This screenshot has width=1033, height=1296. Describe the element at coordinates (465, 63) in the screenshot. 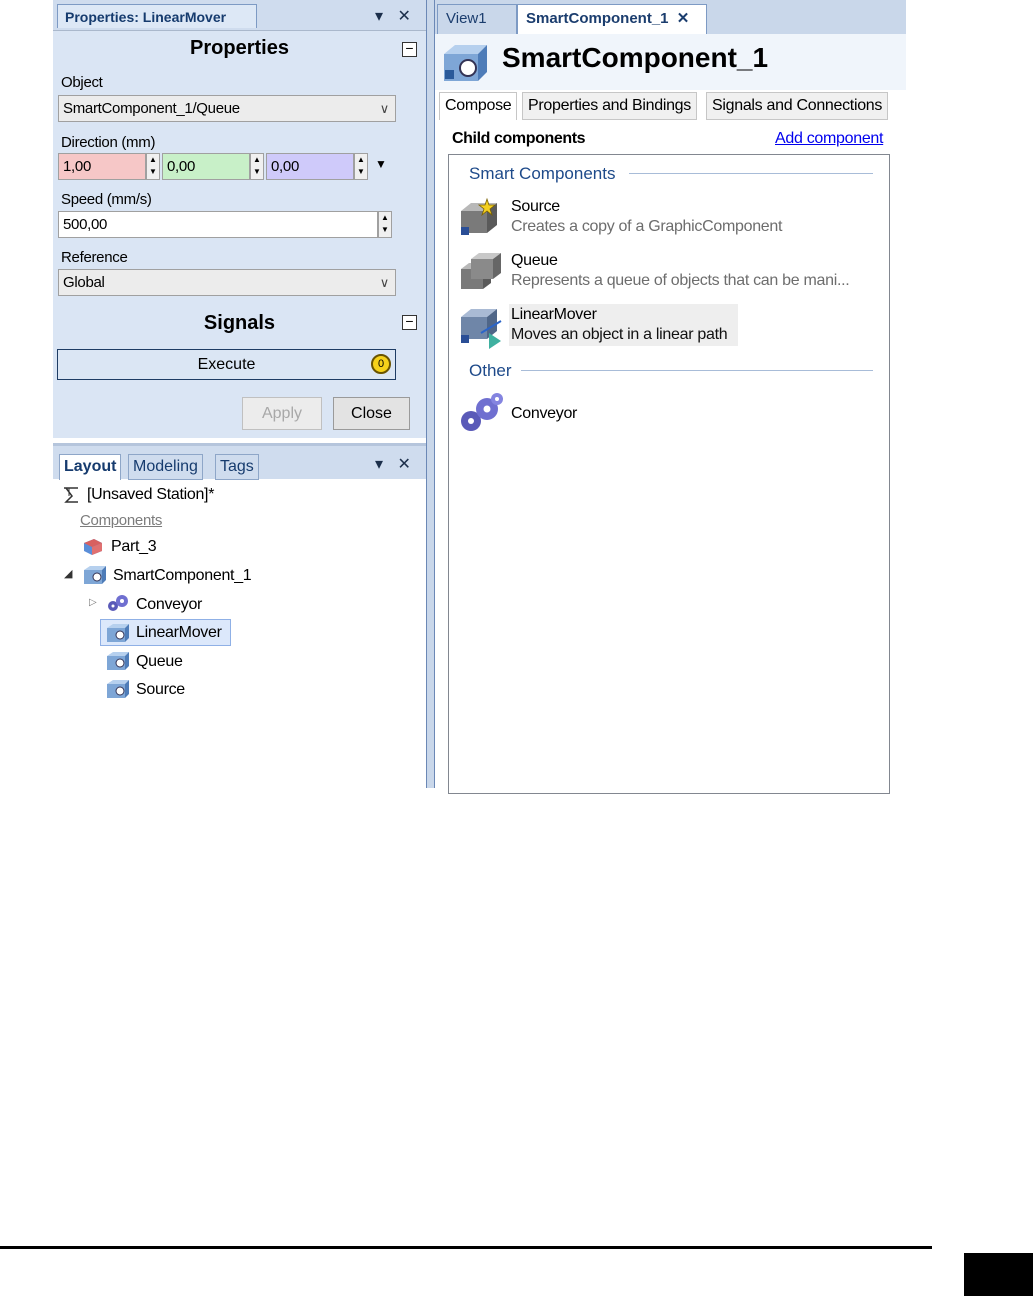

I see `smart-component-large-icon` at that location.